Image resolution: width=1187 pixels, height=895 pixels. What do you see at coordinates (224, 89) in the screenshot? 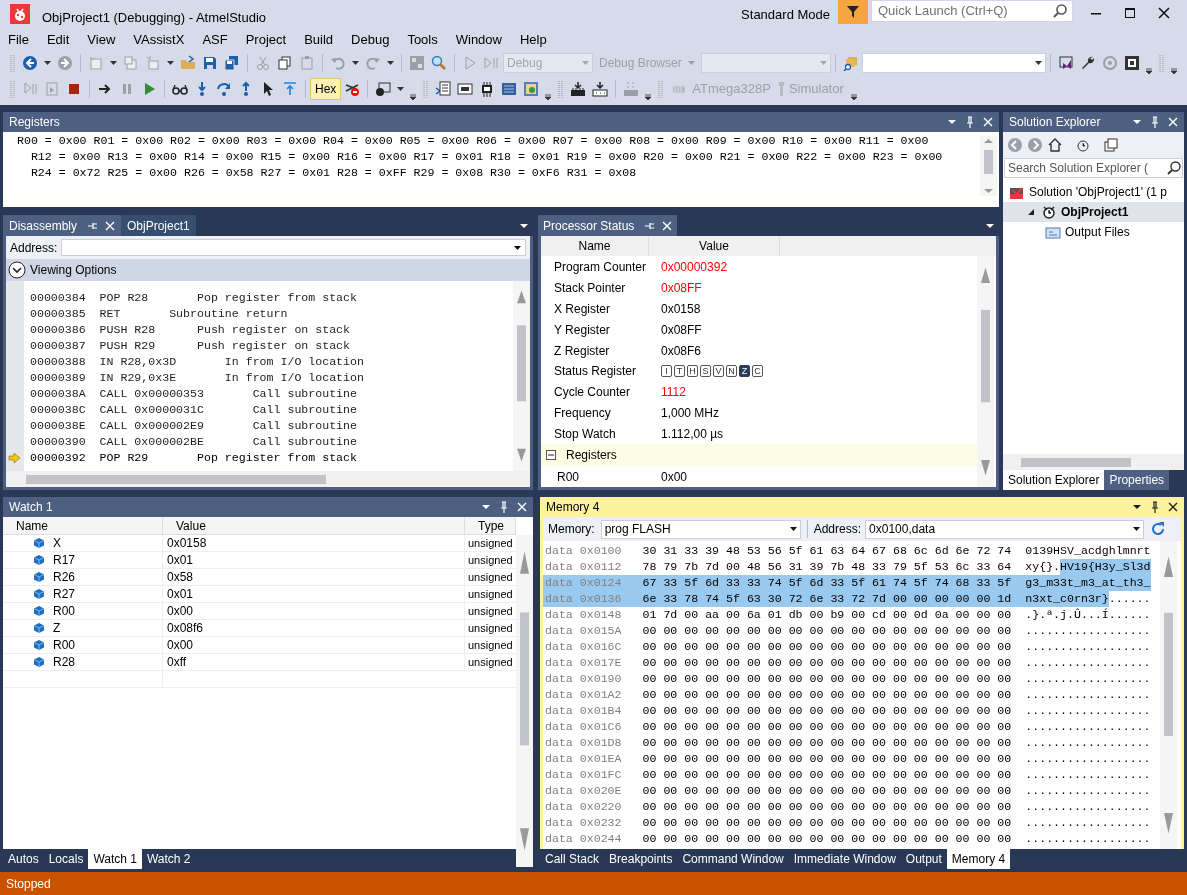
I see `step-over-icon` at bounding box center [224, 89].